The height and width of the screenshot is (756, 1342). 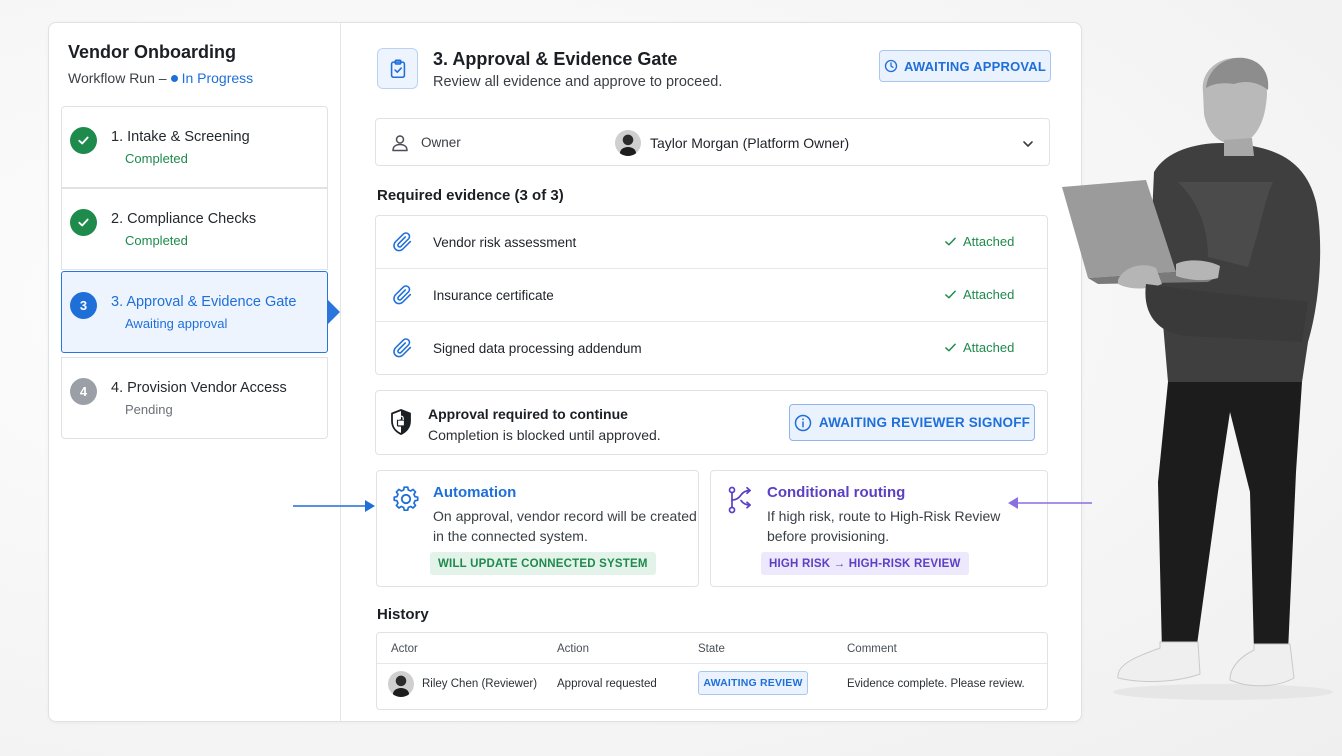 What do you see at coordinates (924, 422) in the screenshot?
I see `awaiting-signoff-label: AWAITING REVIEWER SIGNOFF` at bounding box center [924, 422].